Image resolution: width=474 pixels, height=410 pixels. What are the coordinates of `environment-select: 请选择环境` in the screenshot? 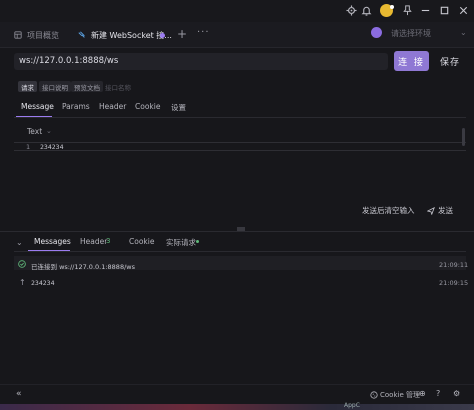 It's located at (411, 33).